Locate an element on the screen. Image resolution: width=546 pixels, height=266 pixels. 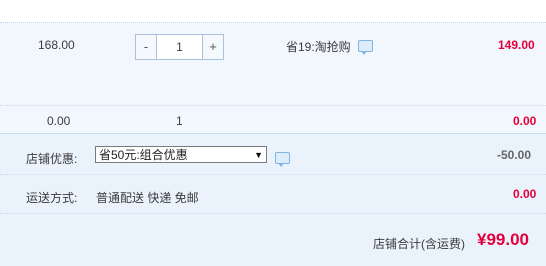
quantity-input is located at coordinates (179, 47).